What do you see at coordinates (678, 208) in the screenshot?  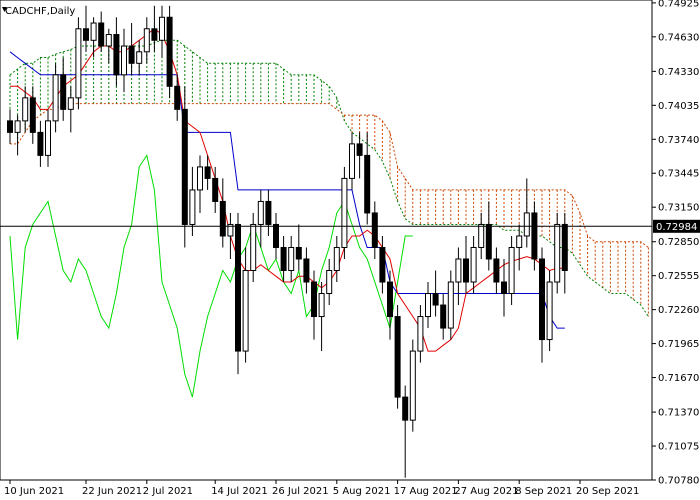 I see `y-tick-label: 0.73150` at bounding box center [678, 208].